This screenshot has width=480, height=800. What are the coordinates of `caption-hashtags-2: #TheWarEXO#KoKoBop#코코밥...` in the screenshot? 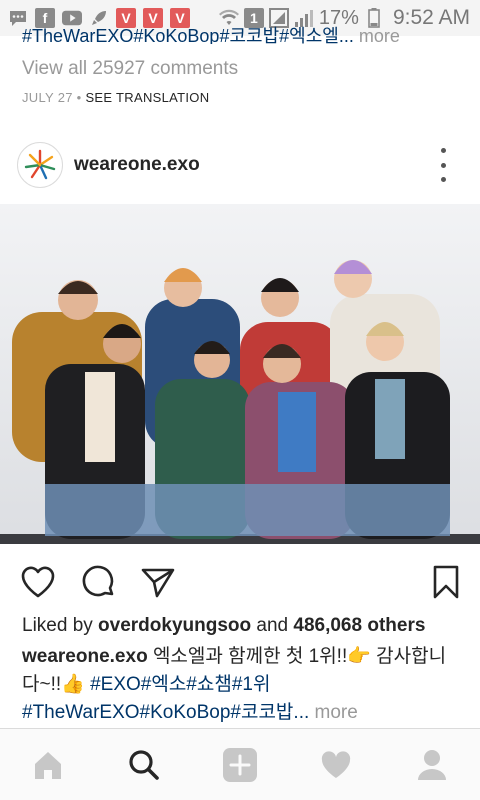 It's located at (165, 712).